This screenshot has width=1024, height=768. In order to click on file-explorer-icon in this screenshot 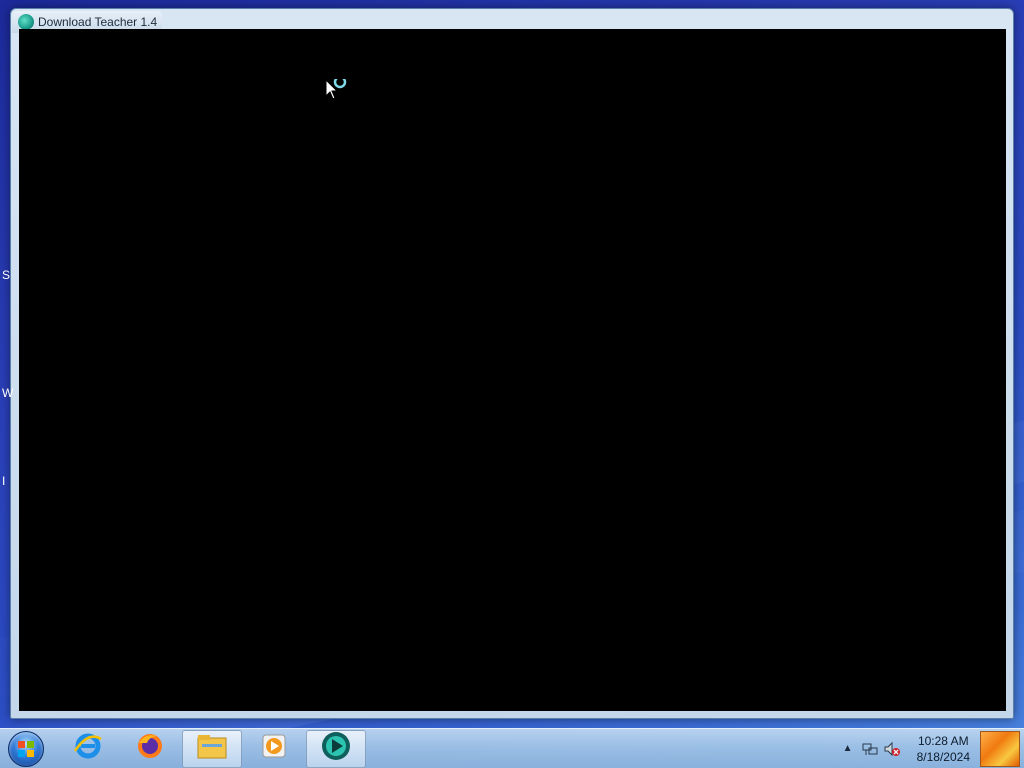, I will do `click(212, 748)`.